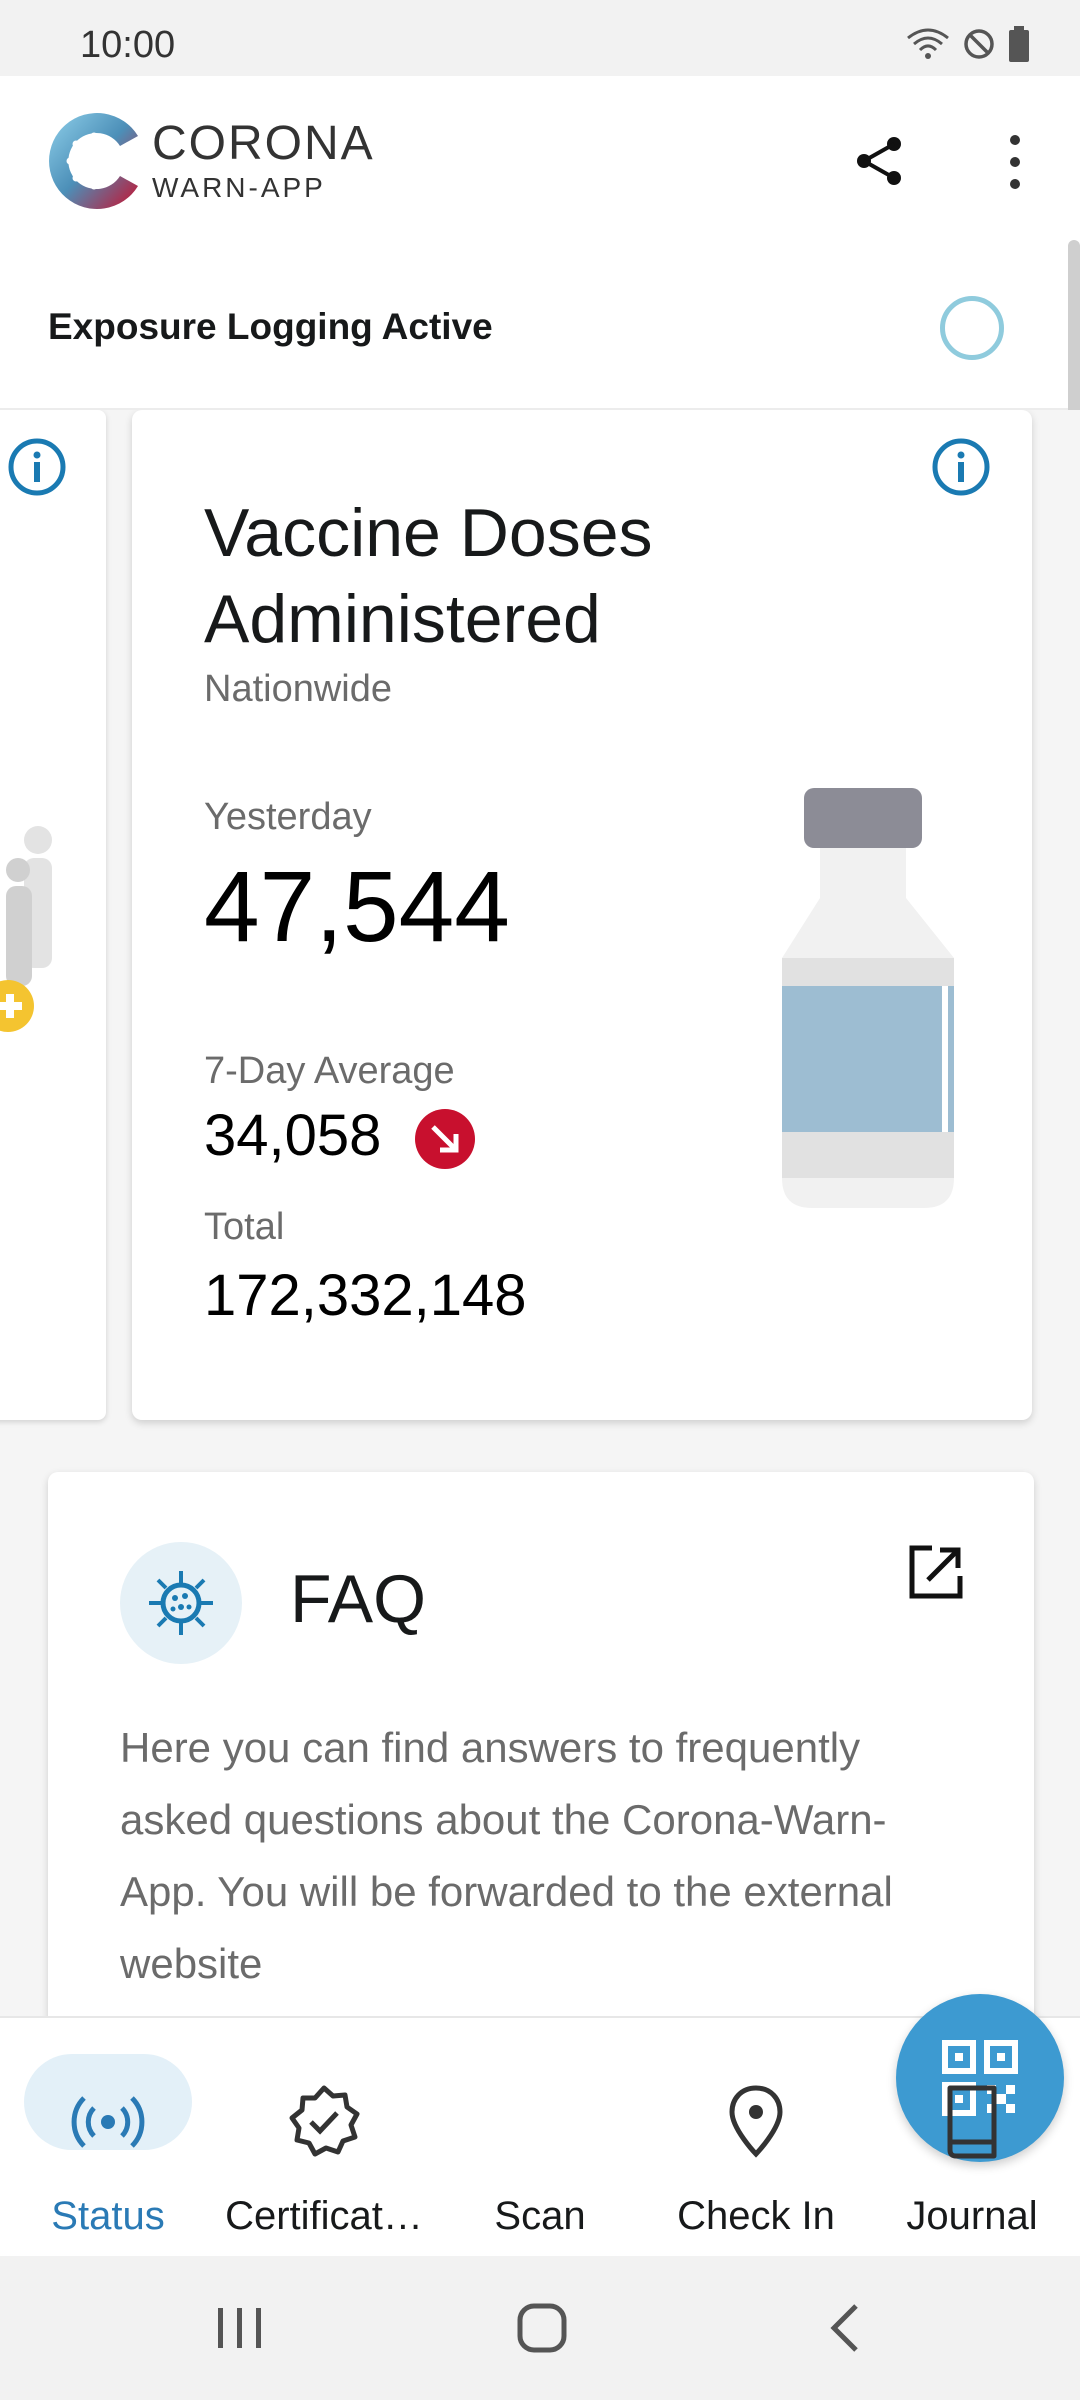 The image size is (1080, 2400). What do you see at coordinates (1015, 162) in the screenshot?
I see `more-options-icon` at bounding box center [1015, 162].